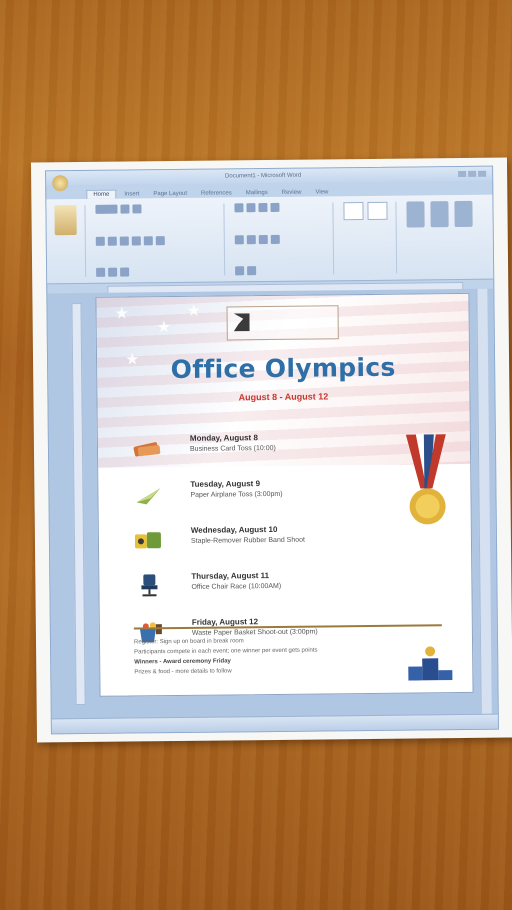 The image size is (512, 910). Describe the element at coordinates (284, 239) in the screenshot. I see `paragraph-group` at that location.